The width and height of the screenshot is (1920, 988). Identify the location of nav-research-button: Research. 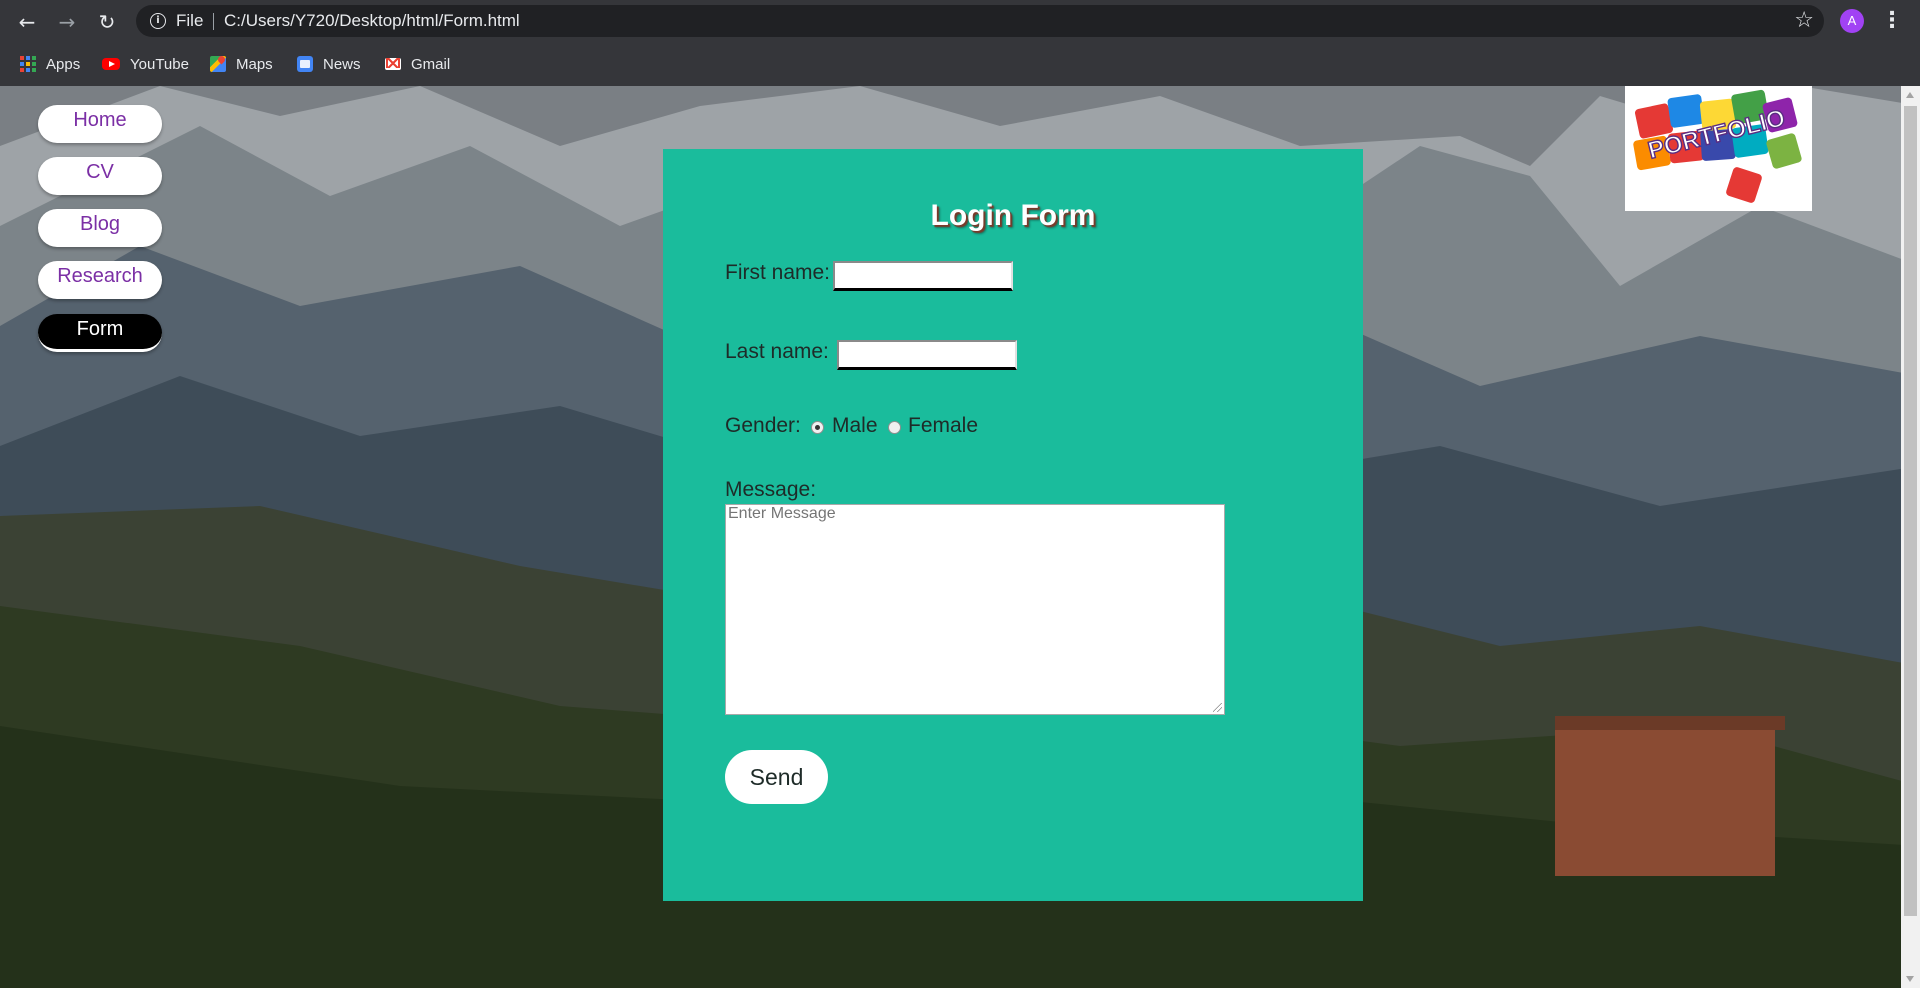
(100, 280).